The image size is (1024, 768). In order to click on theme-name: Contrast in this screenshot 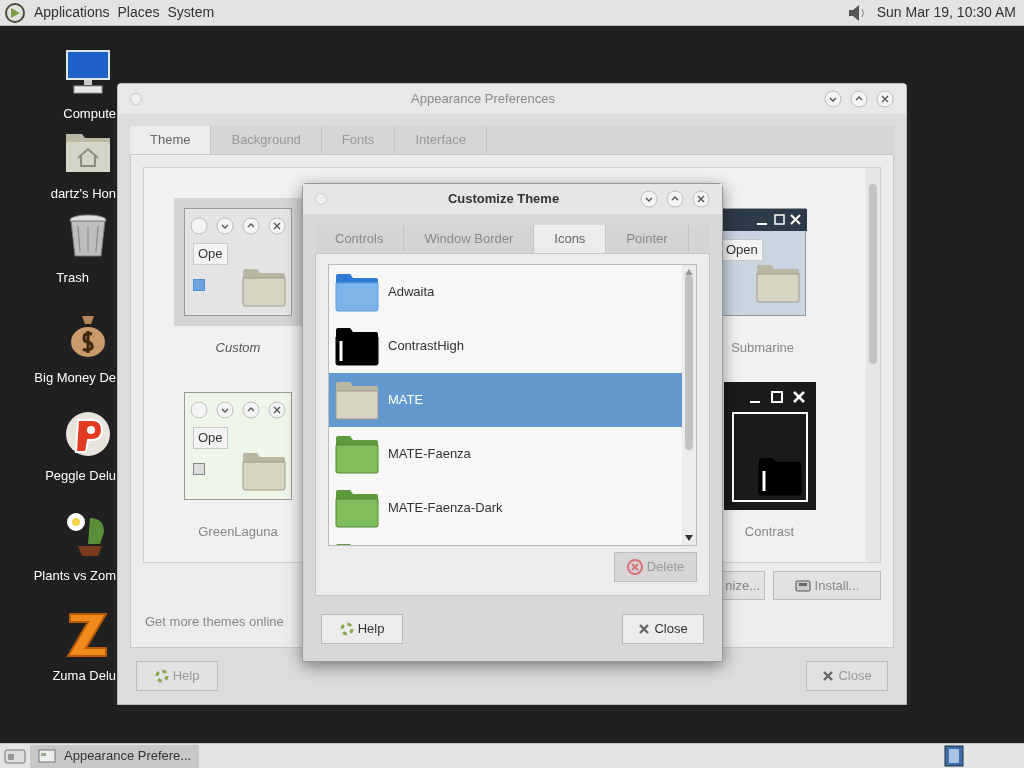, I will do `click(769, 531)`.